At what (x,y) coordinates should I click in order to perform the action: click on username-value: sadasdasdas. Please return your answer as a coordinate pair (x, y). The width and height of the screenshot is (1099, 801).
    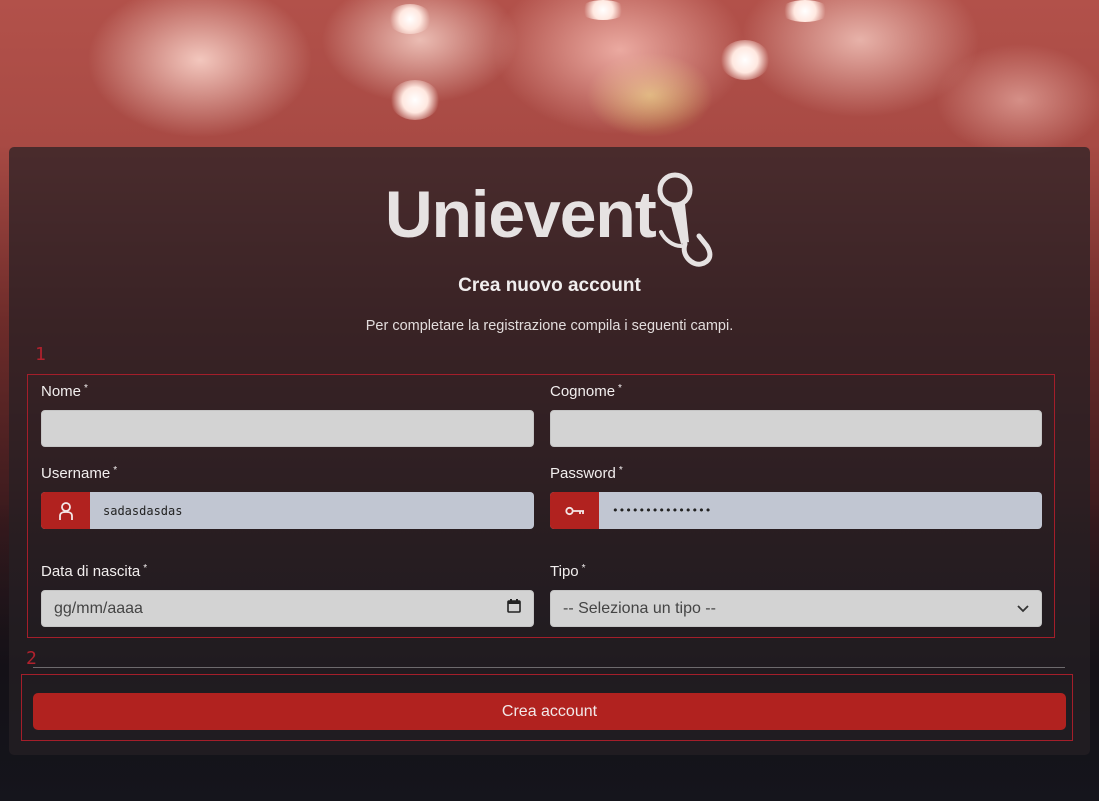
    Looking at the image, I should click on (312, 510).